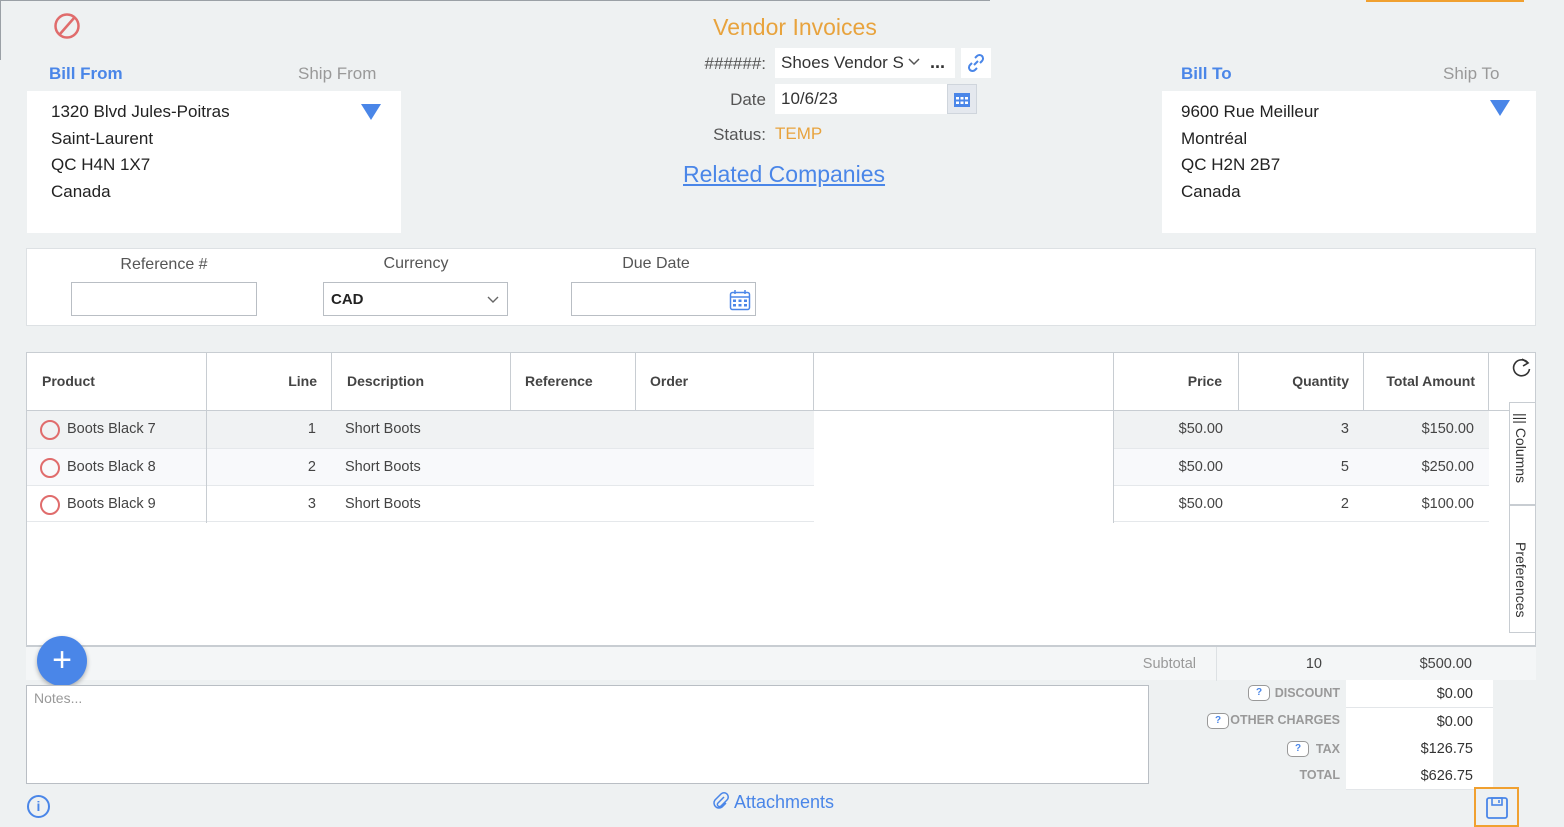  Describe the element at coordinates (1214, 138) in the screenshot. I see `address-line: Montréal` at that location.